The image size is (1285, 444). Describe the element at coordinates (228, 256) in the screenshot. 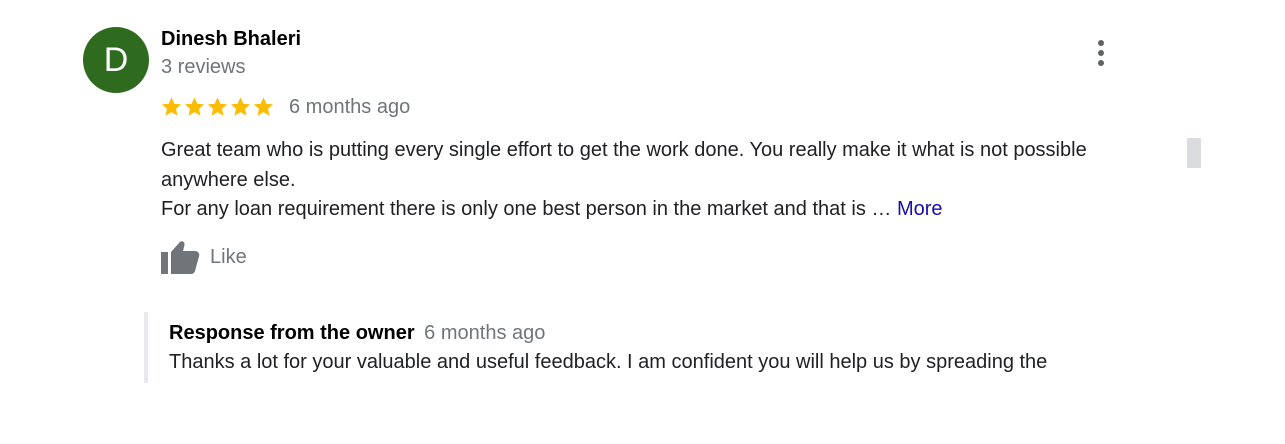

I see `like-label: Like` at that location.